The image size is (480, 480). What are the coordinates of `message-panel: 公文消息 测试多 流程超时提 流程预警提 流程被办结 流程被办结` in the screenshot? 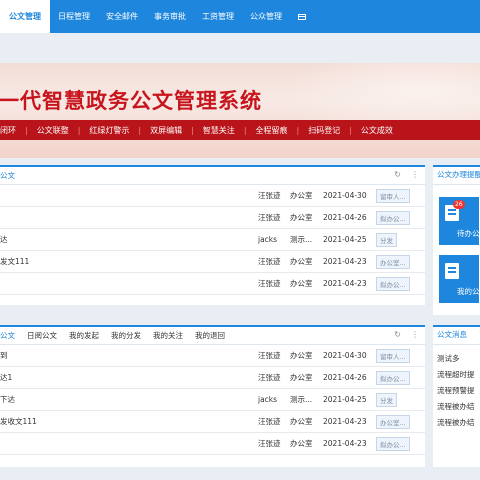 It's located at (456, 396).